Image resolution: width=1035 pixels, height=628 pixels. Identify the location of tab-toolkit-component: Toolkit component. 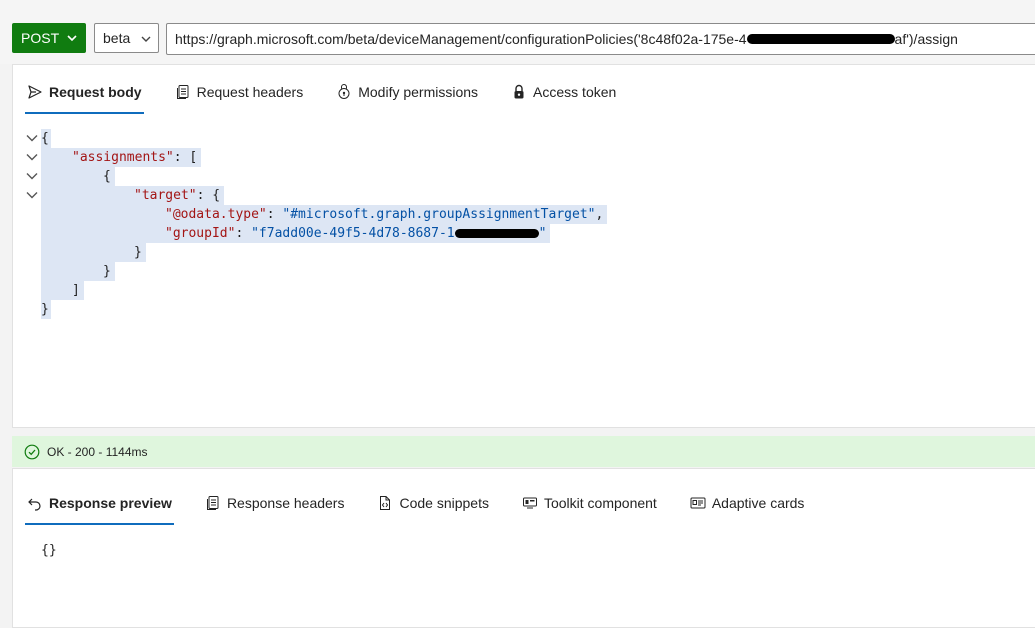
(589, 503).